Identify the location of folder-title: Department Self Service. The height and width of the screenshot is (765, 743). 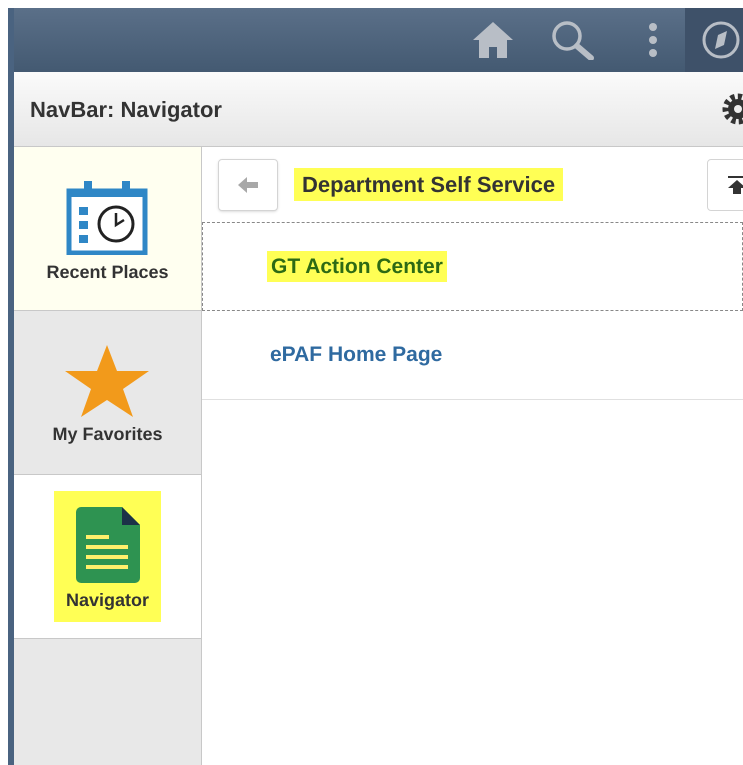
(429, 184).